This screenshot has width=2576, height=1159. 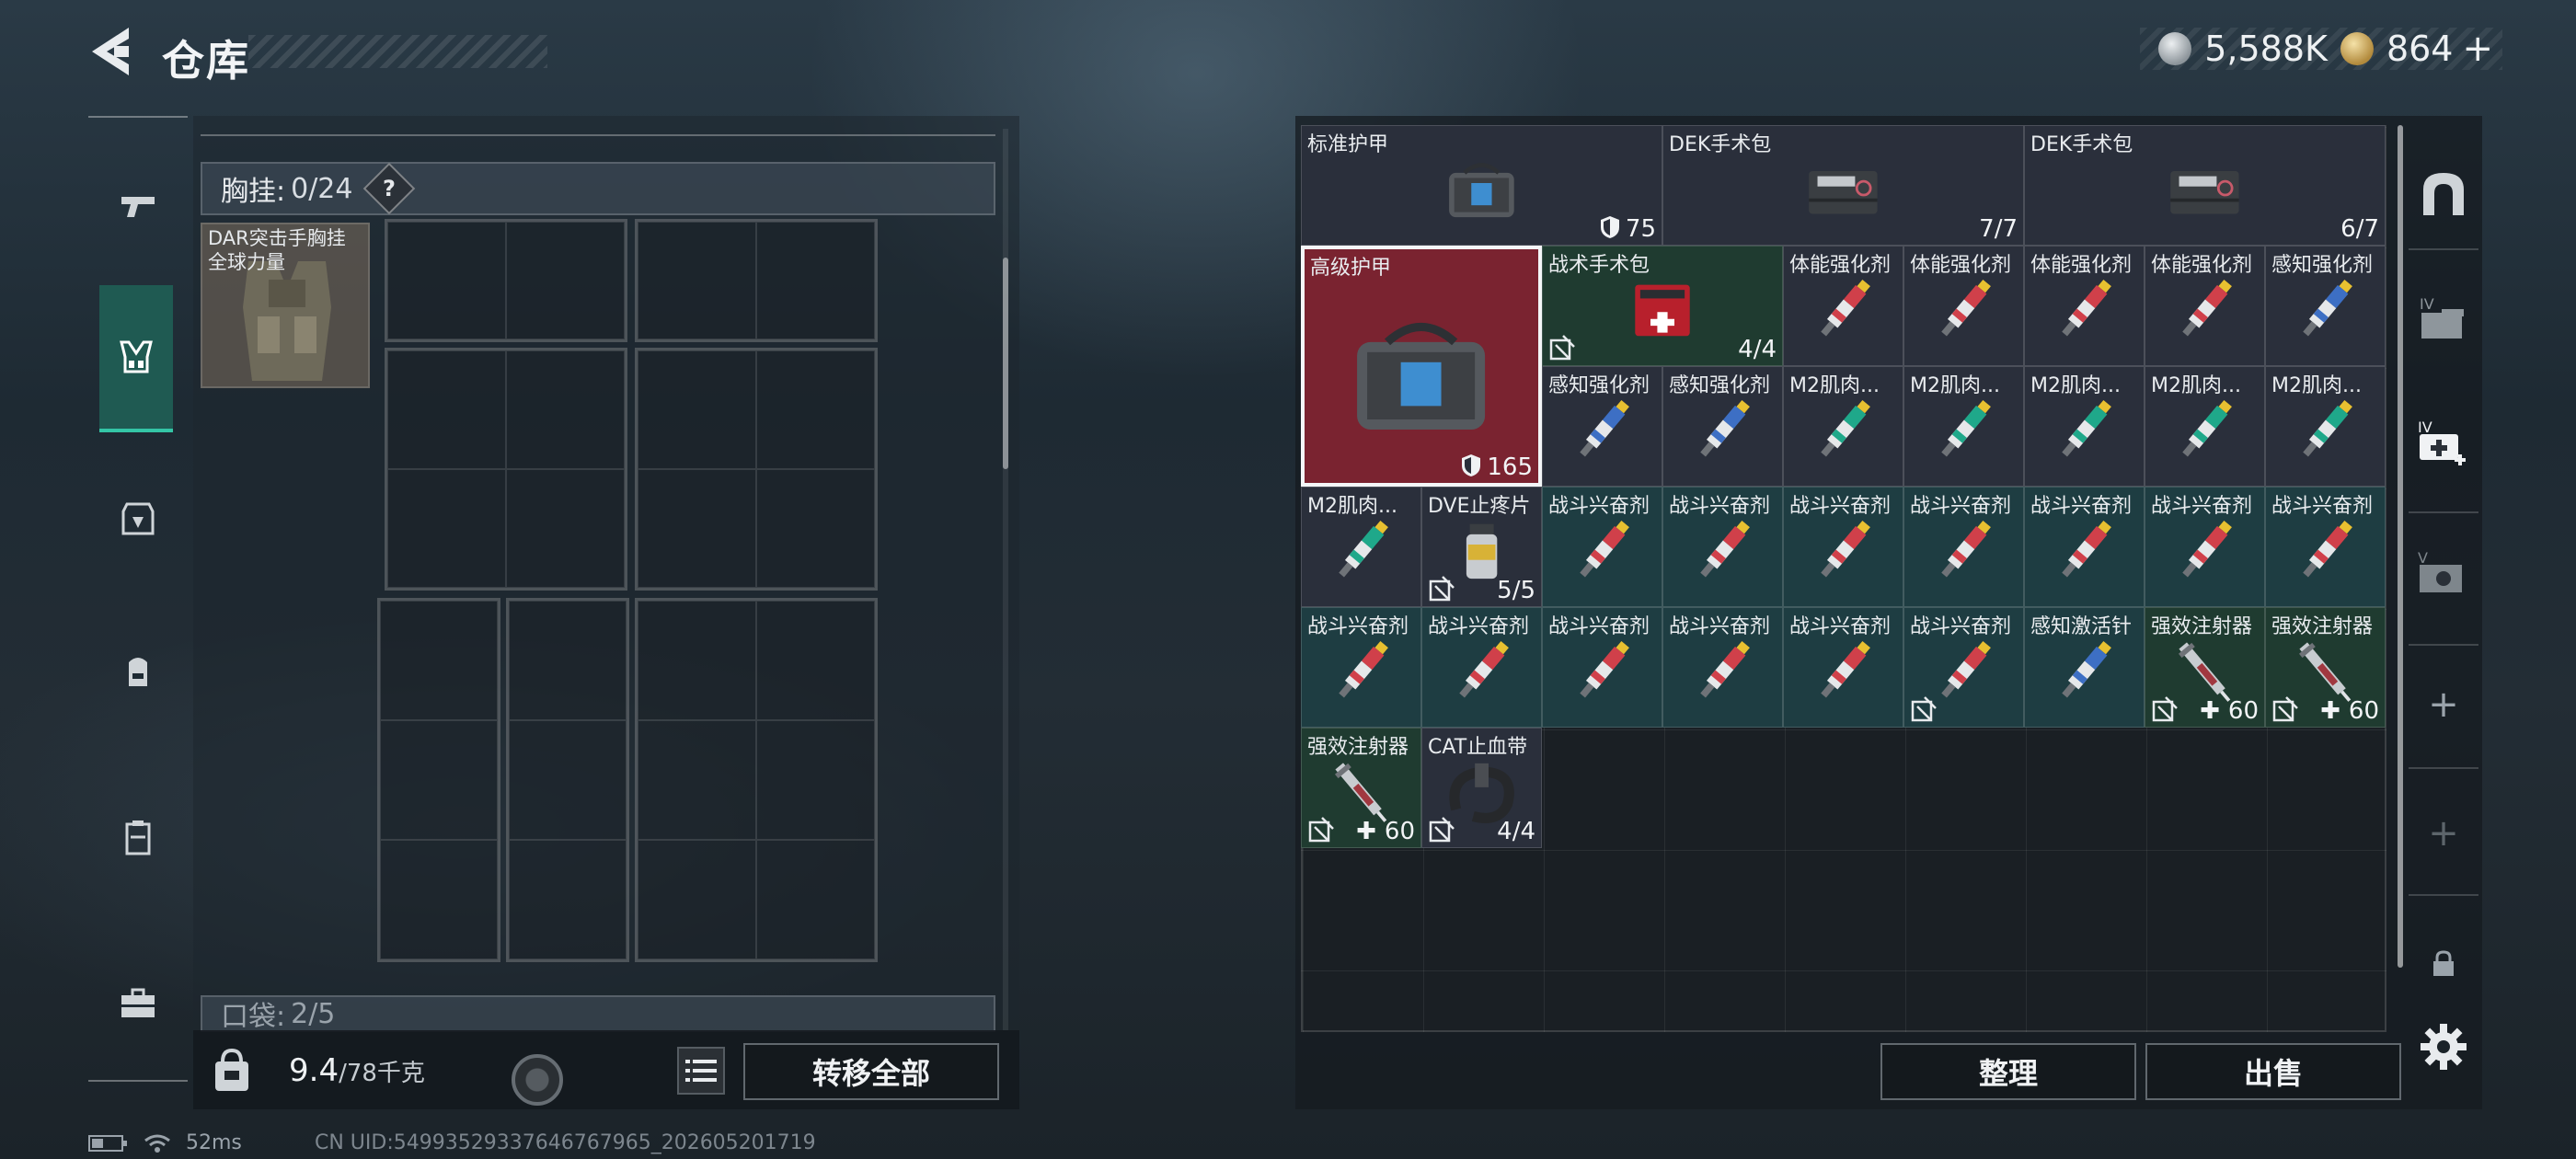 I want to click on nav-toolbox, so click(x=138, y=1002).